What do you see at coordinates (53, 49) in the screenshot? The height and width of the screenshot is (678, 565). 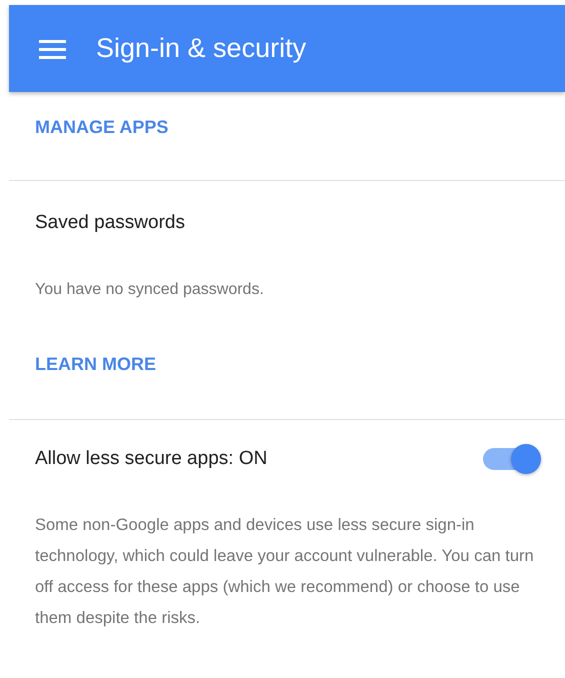 I see `menu-icon` at bounding box center [53, 49].